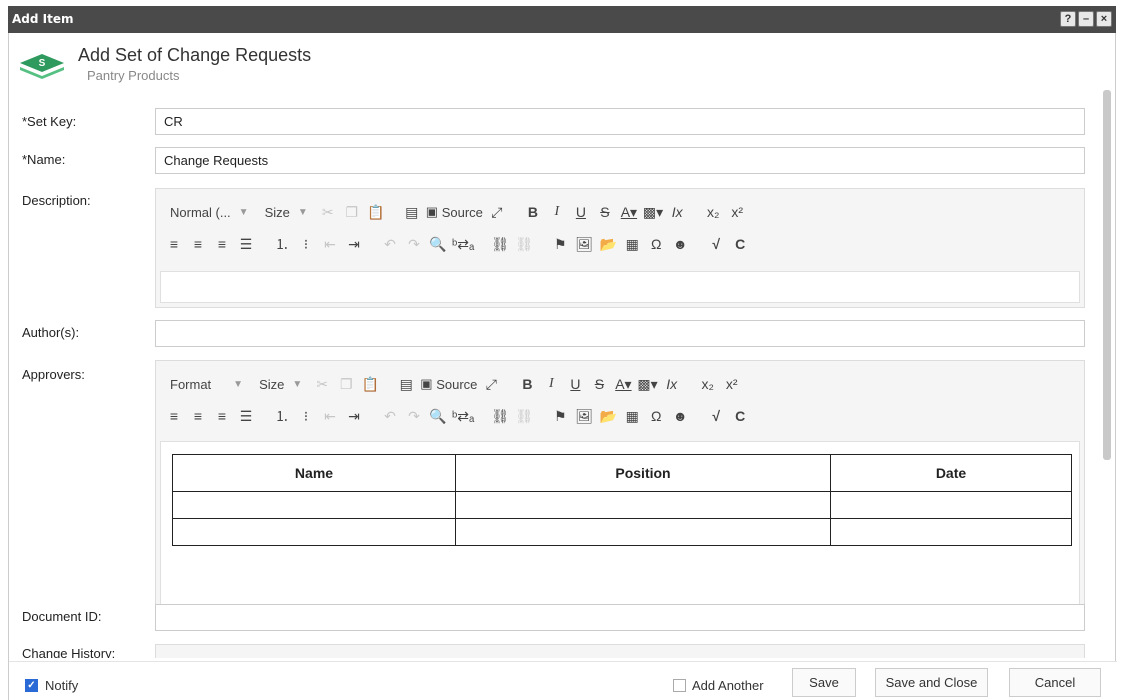 The image size is (1121, 700). I want to click on cancel-button: Cancel, so click(1055, 682).